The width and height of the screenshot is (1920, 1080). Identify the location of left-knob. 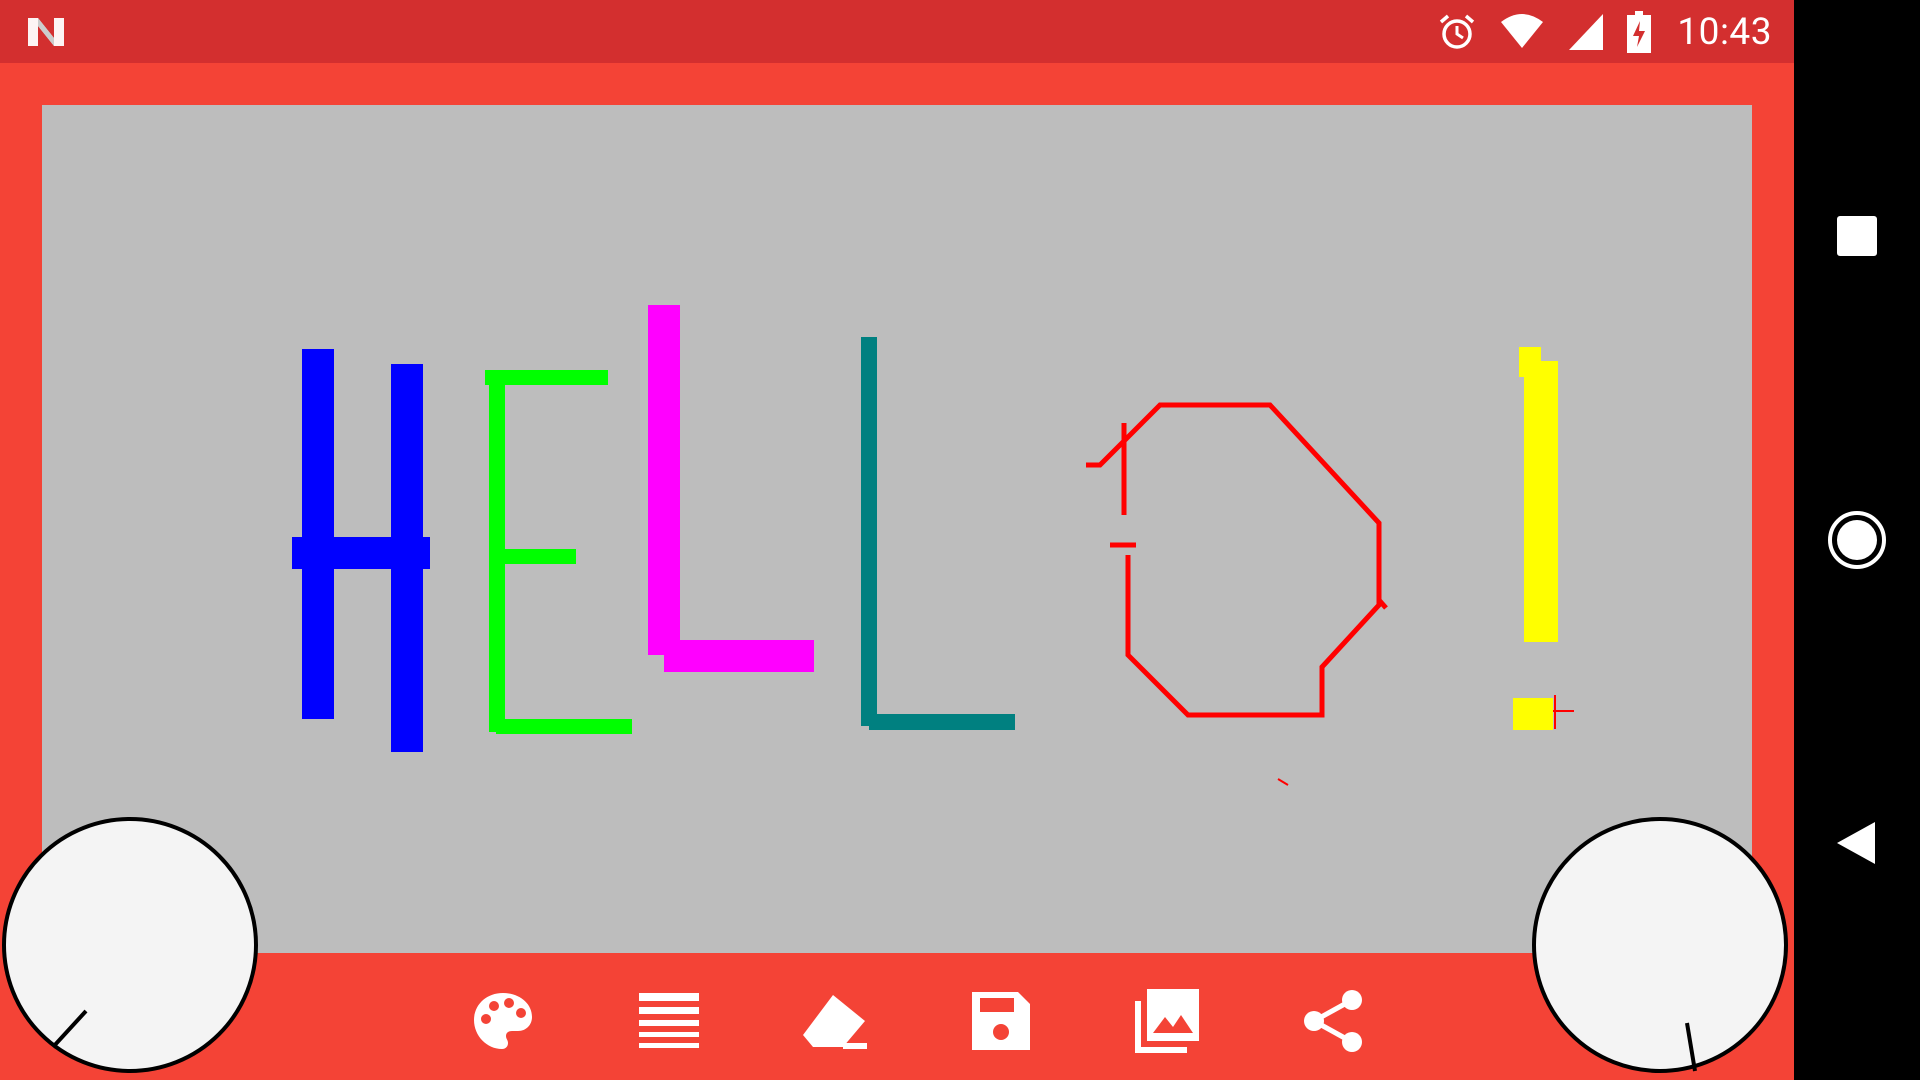
(130, 945).